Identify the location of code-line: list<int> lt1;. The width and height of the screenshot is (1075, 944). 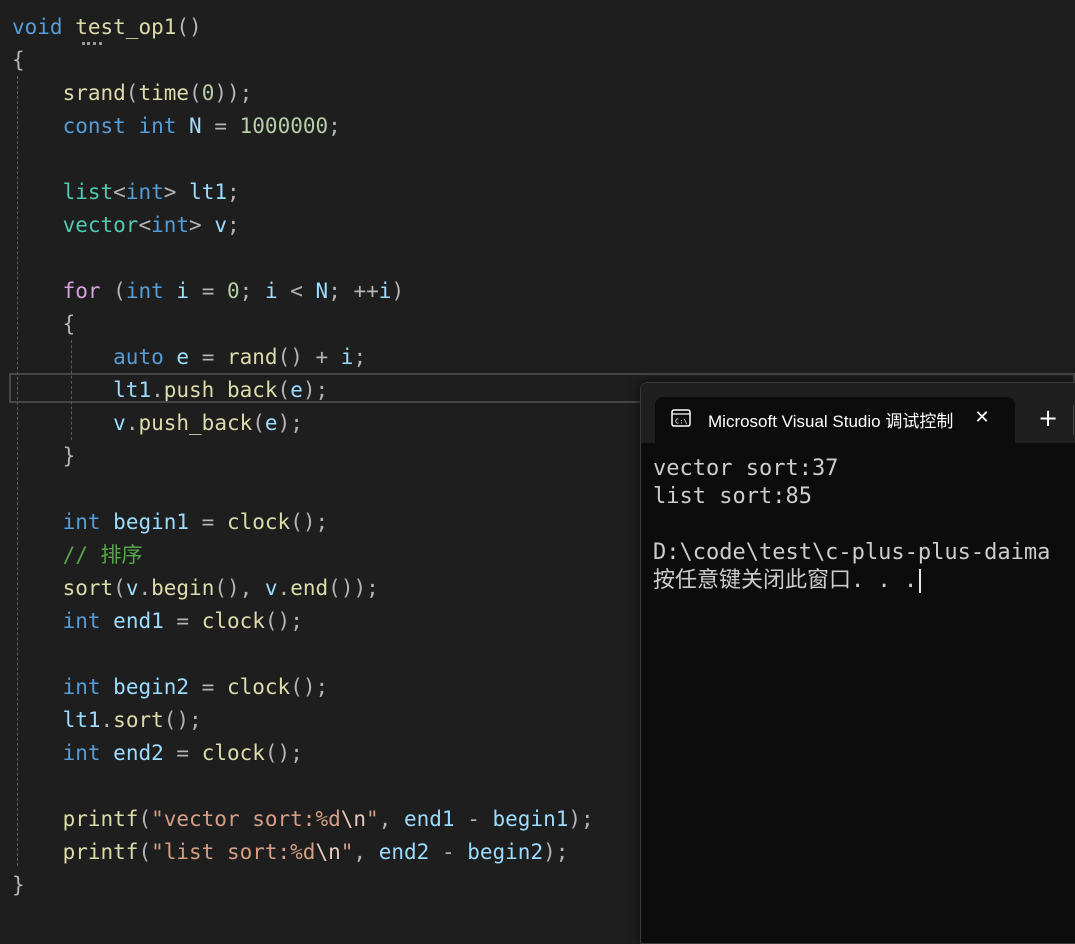
(126, 192).